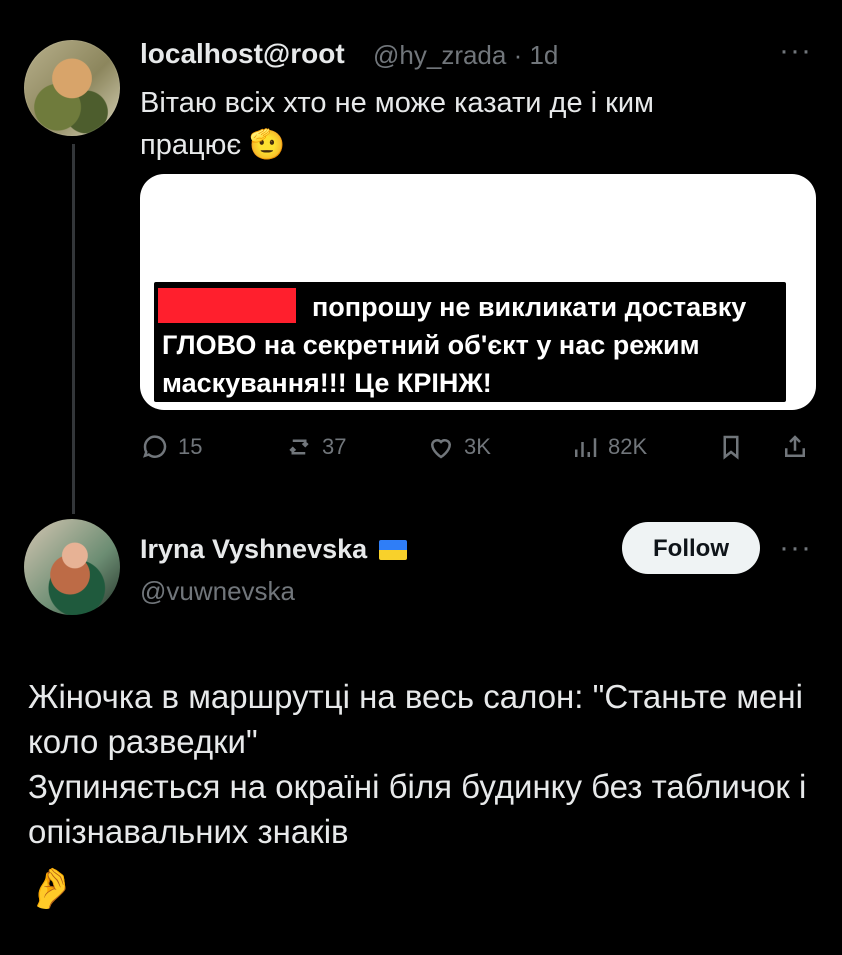 The image size is (842, 955). What do you see at coordinates (155, 446) in the screenshot?
I see `reply-icon` at bounding box center [155, 446].